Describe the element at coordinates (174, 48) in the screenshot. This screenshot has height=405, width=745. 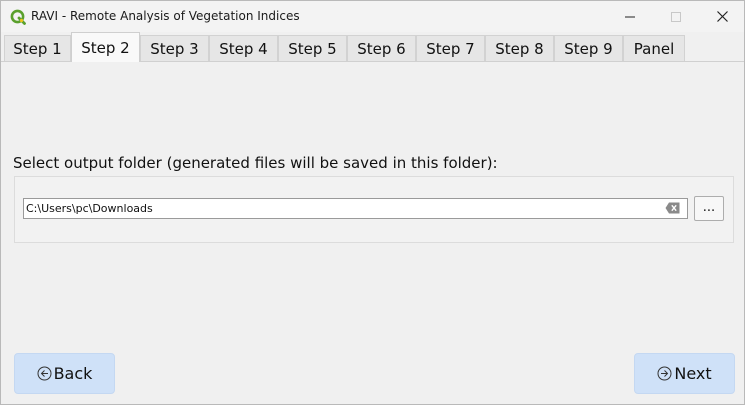
I see `tab-step-3: Step 3` at that location.